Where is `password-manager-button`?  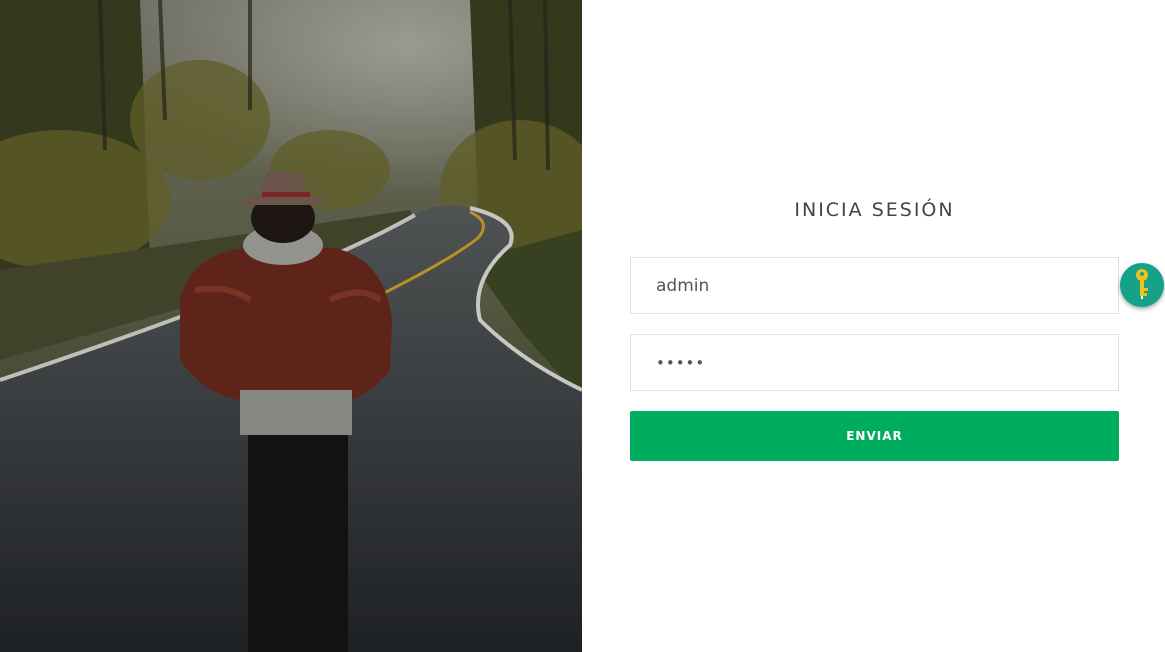
password-manager-button is located at coordinates (1142, 285).